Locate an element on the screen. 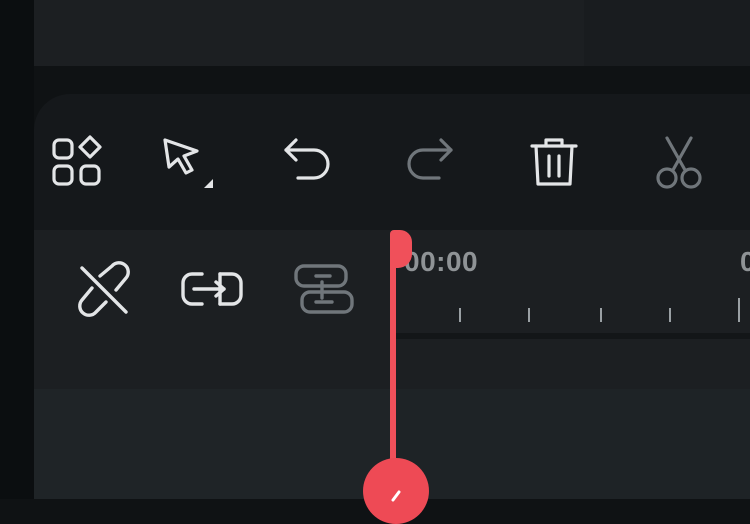  redo-button is located at coordinates (429, 162).